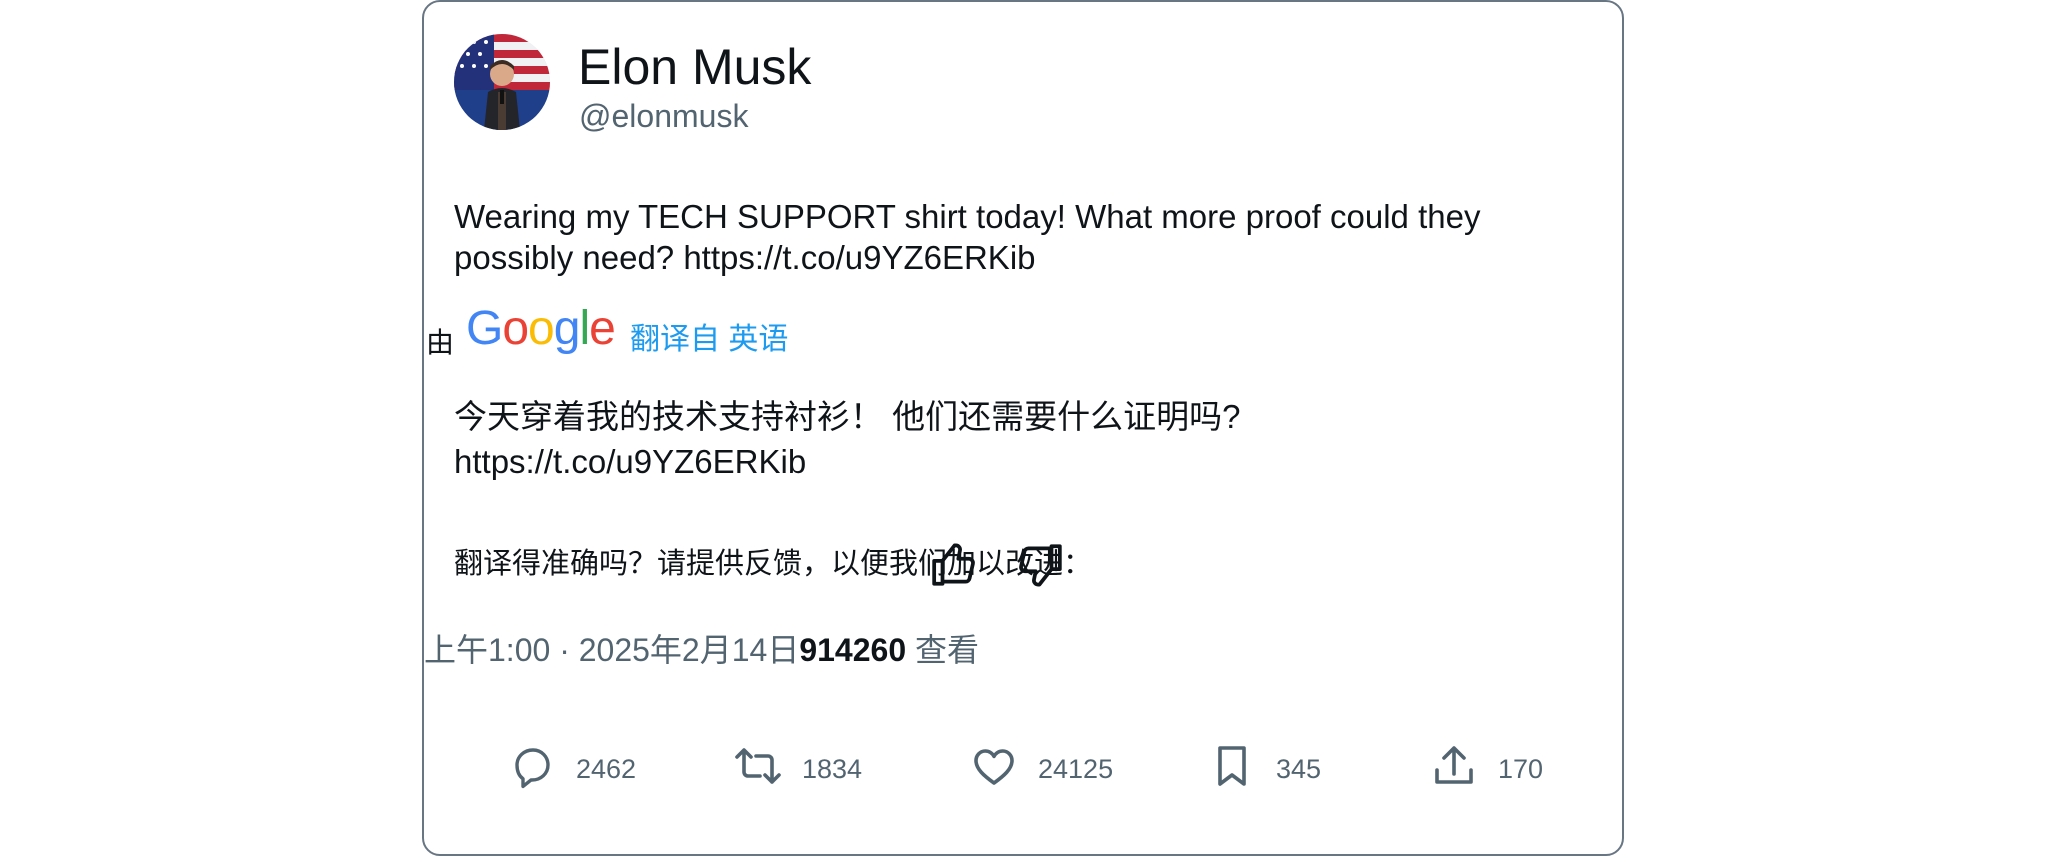  I want to click on reply-icon, so click(532, 768).